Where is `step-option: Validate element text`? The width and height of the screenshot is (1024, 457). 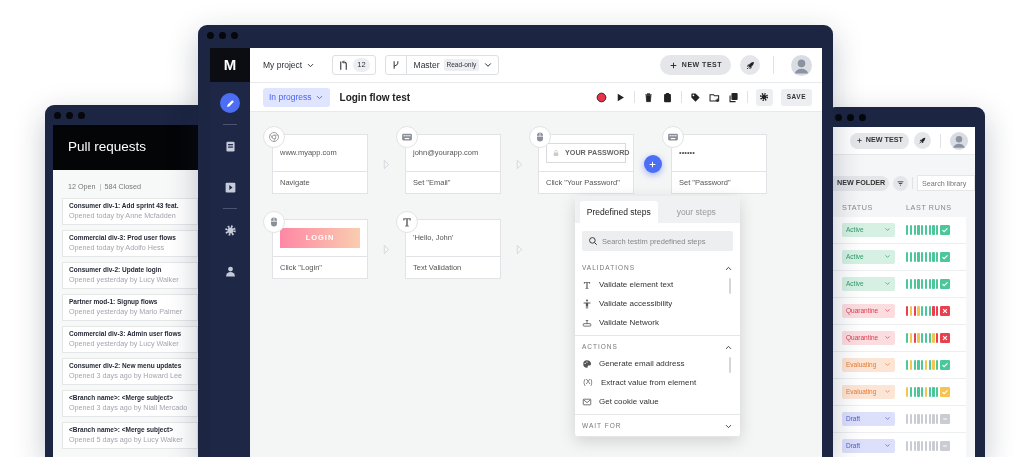
step-option: Validate element text is located at coordinates (657, 284).